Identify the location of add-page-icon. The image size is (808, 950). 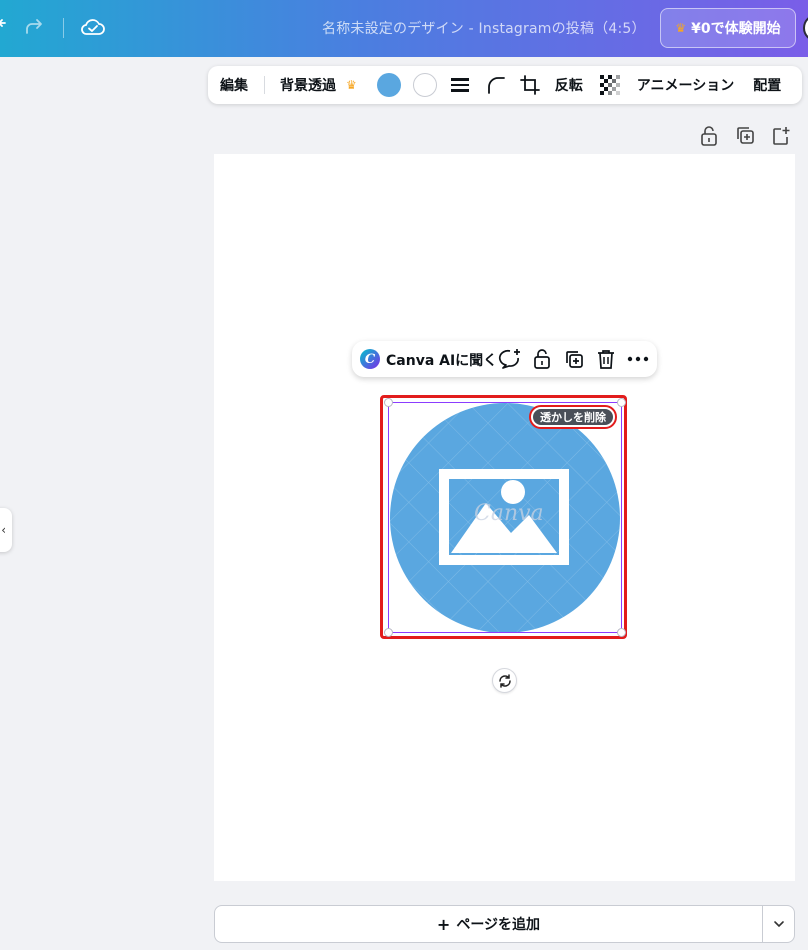
(781, 136).